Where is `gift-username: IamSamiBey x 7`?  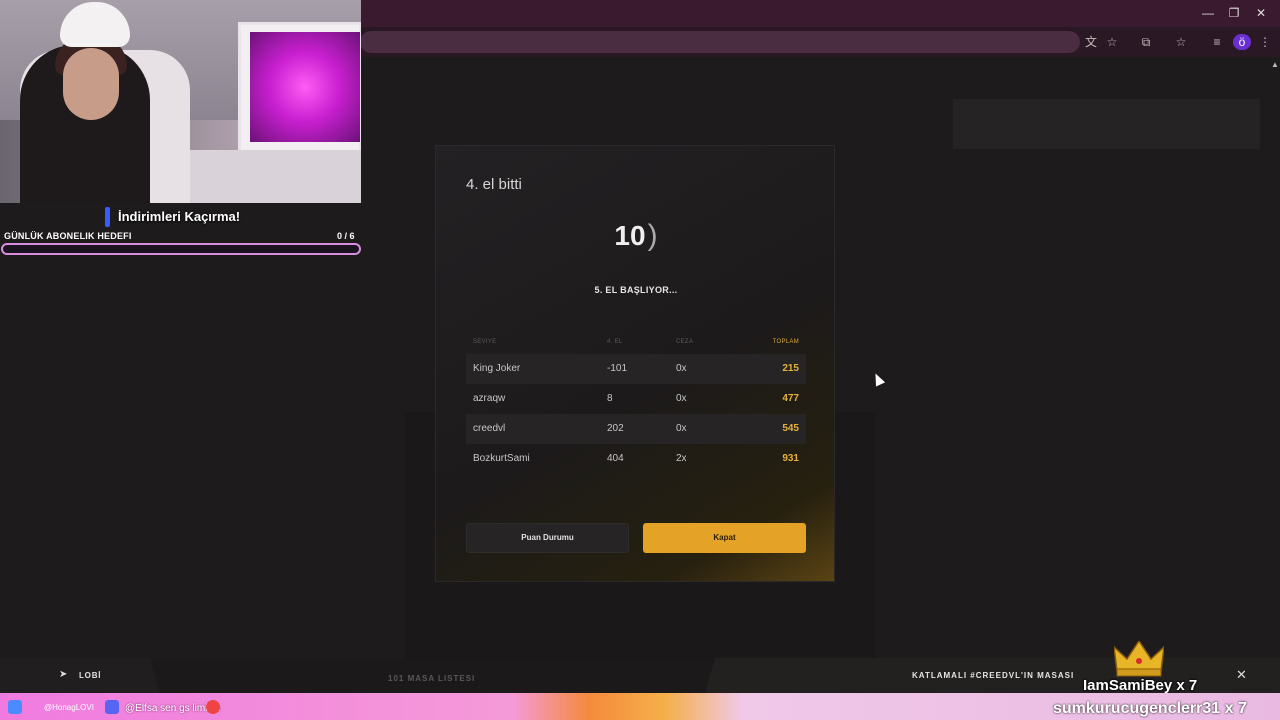
gift-username: IamSamiBey x 7 is located at coordinates (1140, 685).